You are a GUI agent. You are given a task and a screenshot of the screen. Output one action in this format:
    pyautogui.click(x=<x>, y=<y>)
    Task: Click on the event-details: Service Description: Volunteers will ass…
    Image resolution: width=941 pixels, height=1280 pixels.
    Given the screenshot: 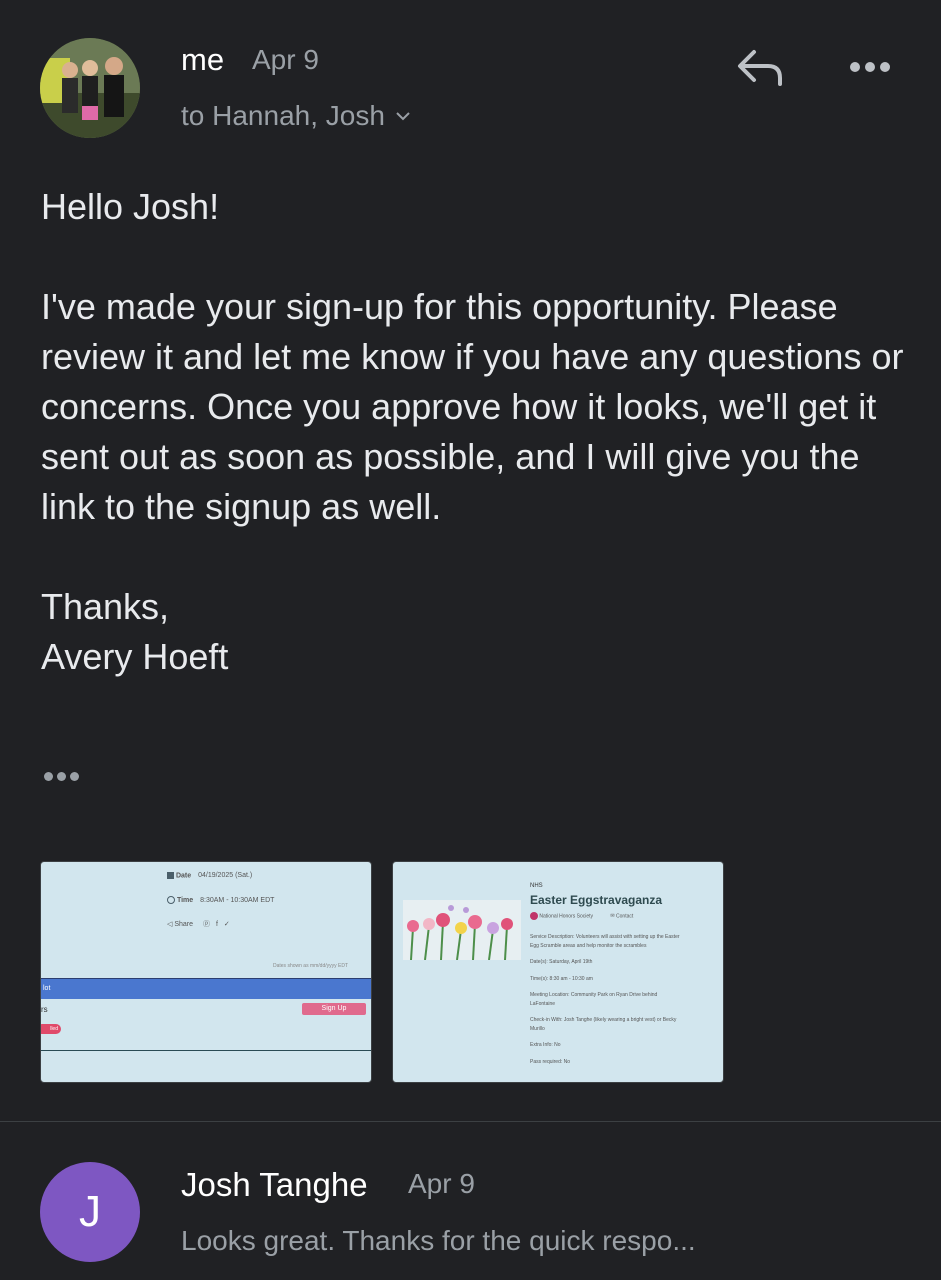 What is the action you would take?
    pyautogui.click(x=605, y=999)
    